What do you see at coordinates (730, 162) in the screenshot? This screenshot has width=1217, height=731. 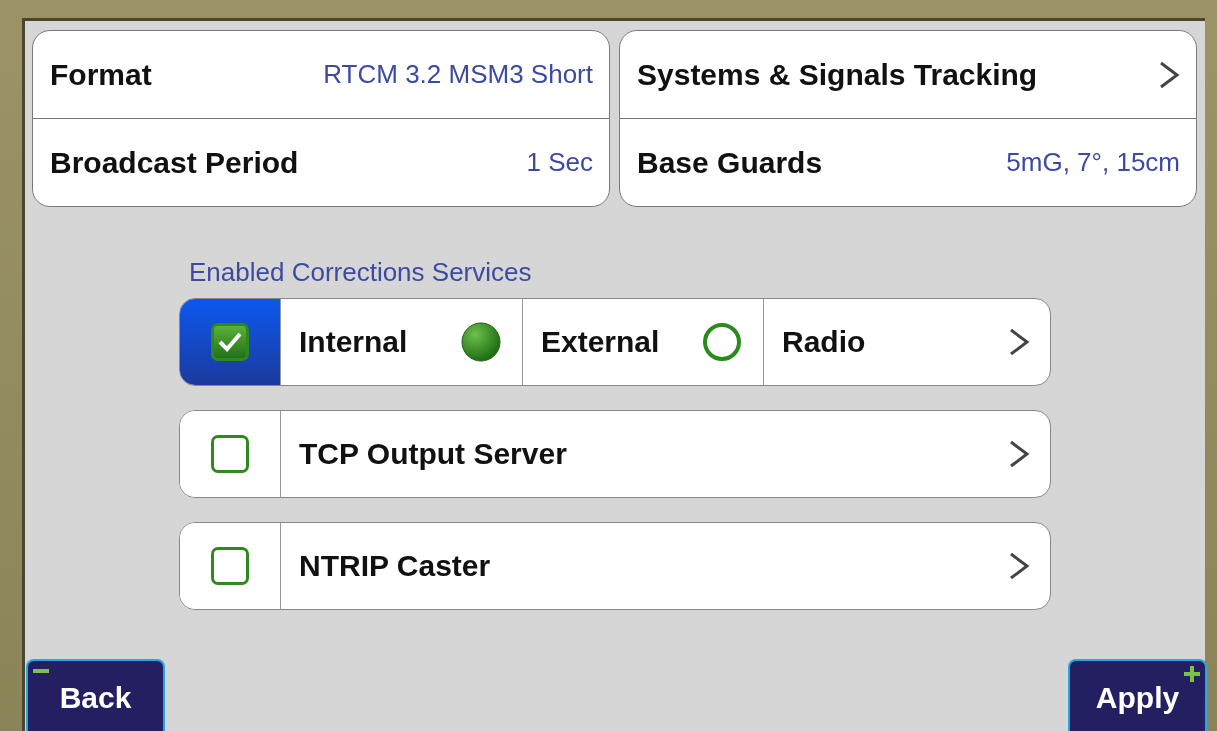 I see `setting-label: Base Guards` at bounding box center [730, 162].